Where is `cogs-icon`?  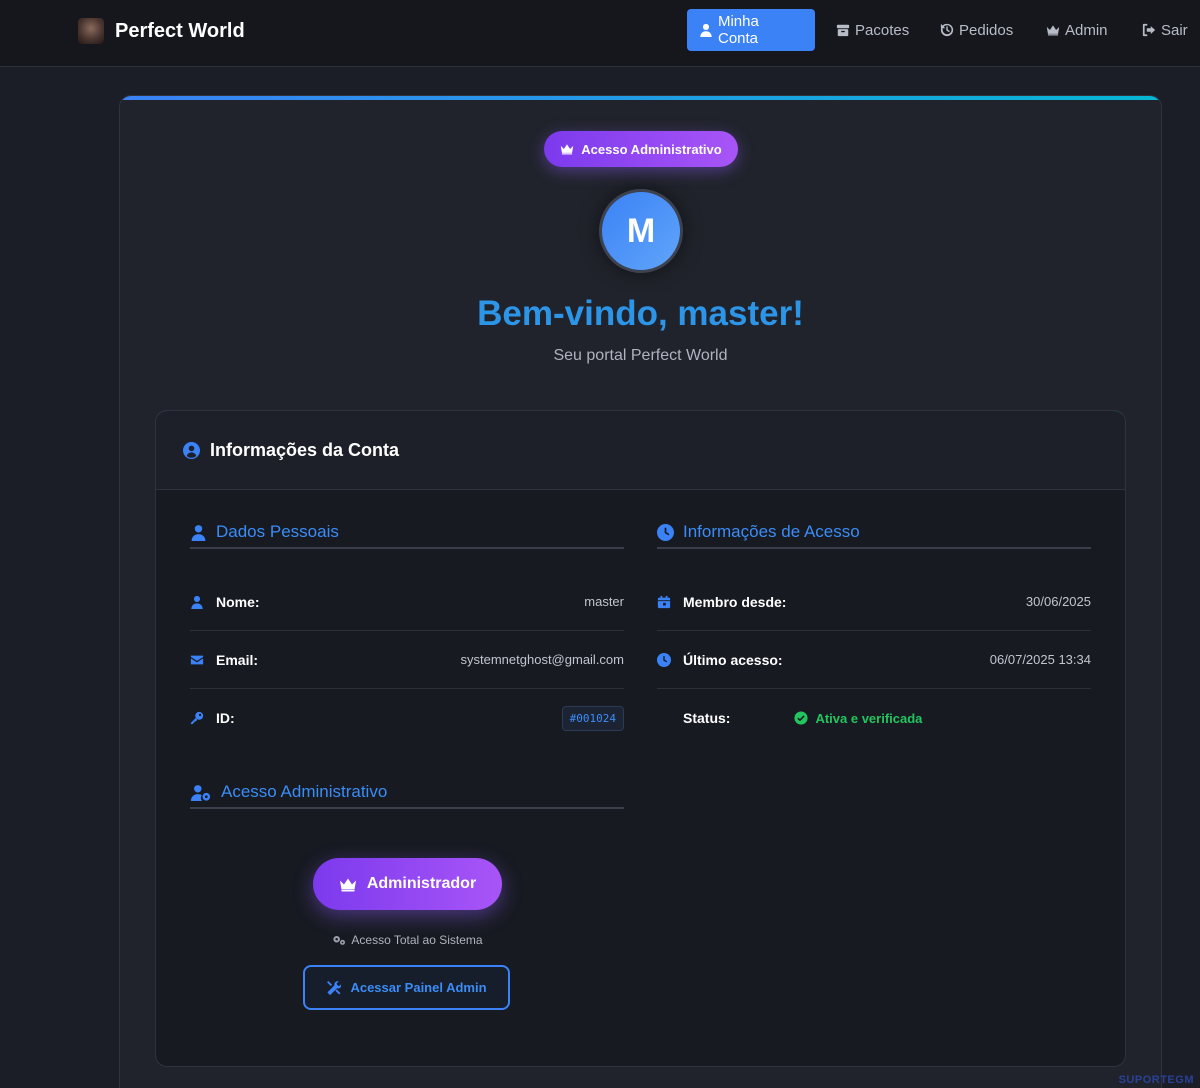 cogs-icon is located at coordinates (339, 940).